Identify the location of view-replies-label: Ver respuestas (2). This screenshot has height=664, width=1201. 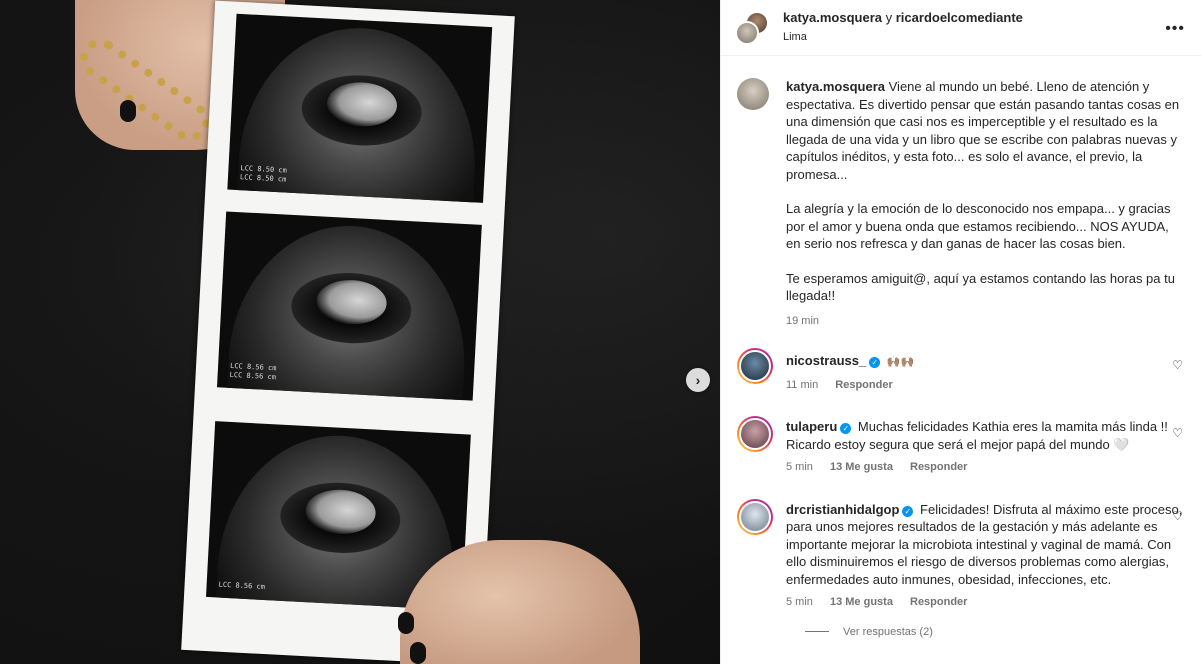
(888, 631).